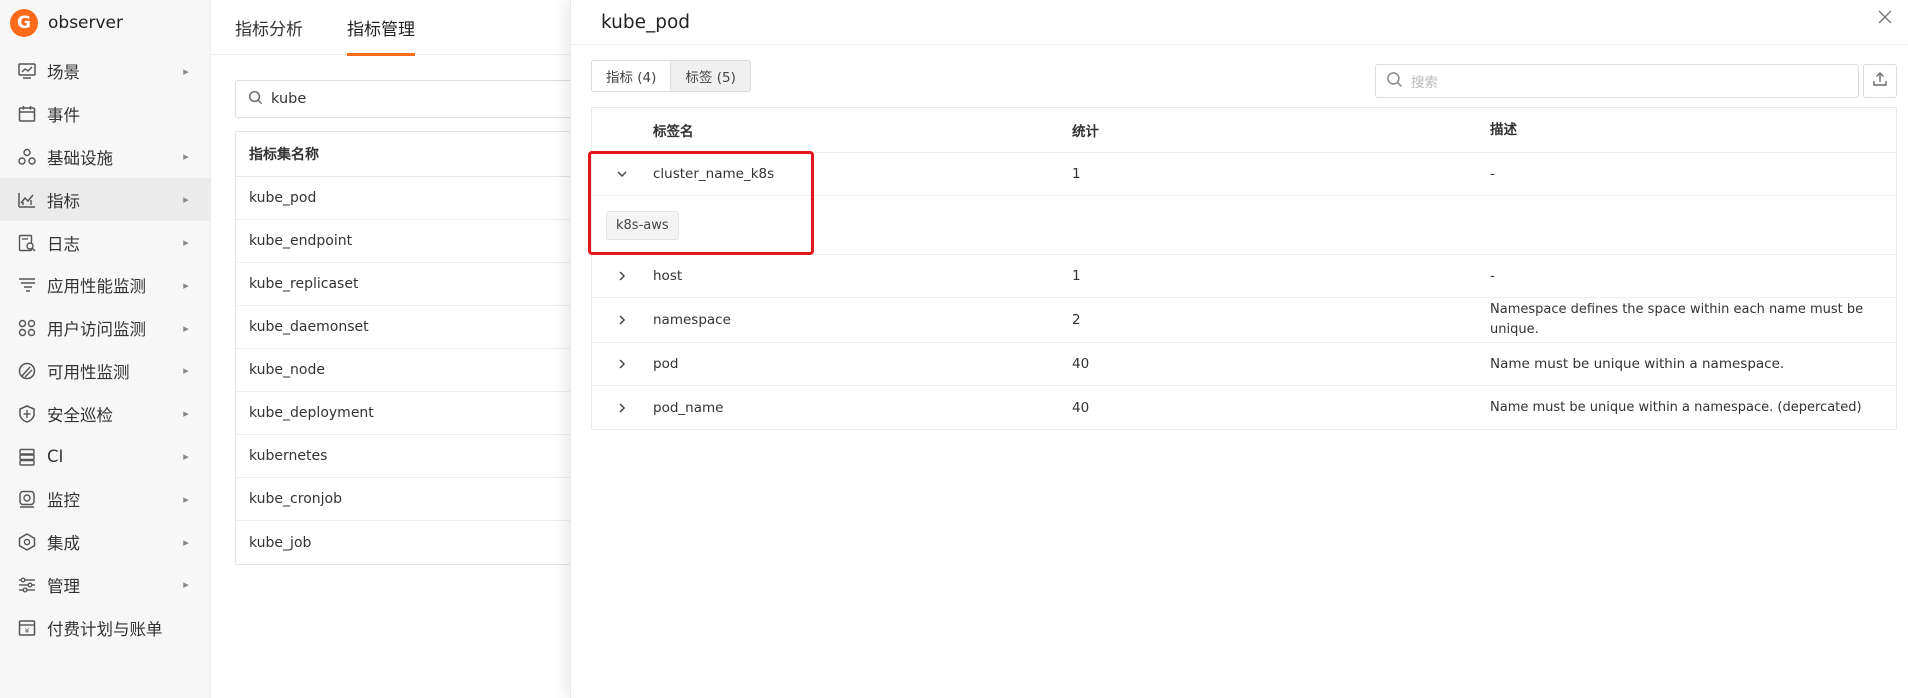  I want to click on sidebar-item-2: 基础设施 ▸, so click(105, 157).